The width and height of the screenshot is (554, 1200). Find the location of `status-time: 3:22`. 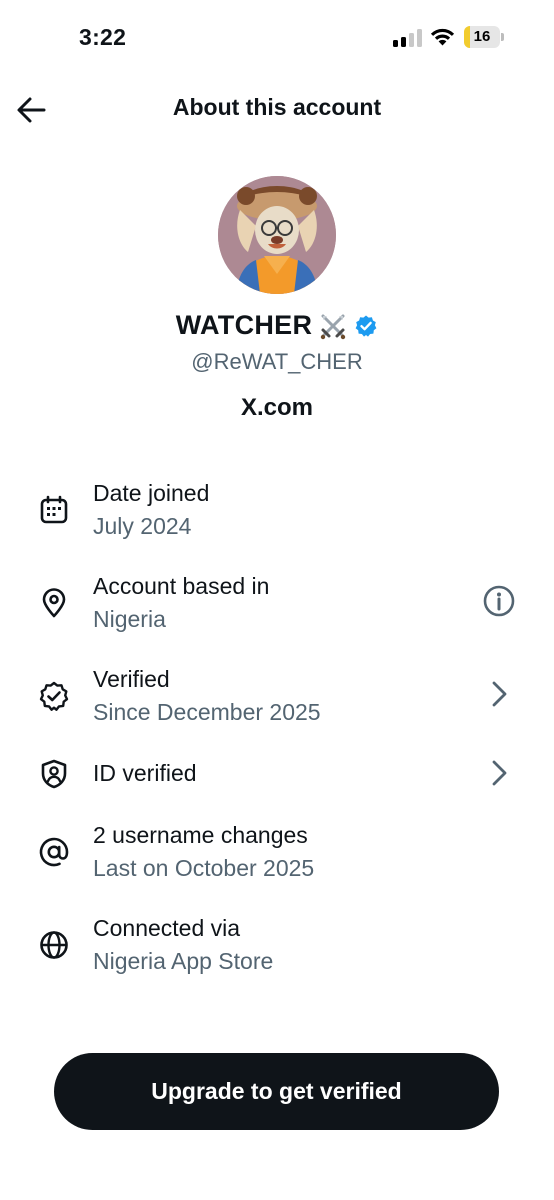

status-time: 3:22 is located at coordinates (103, 37).